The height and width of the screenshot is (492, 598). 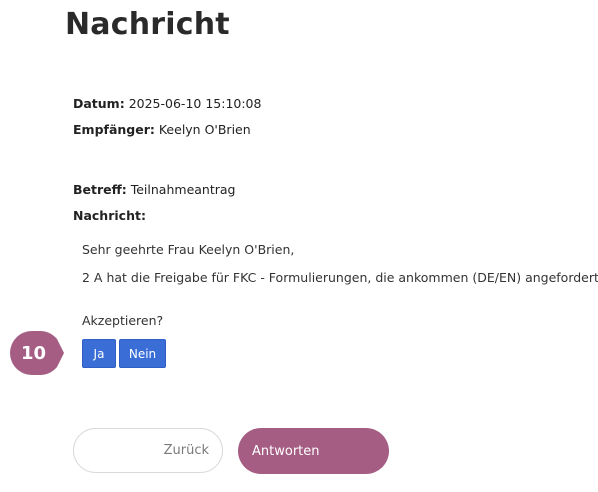 What do you see at coordinates (195, 103) in the screenshot?
I see `date-value: 2025-06-10 15:10:08` at bounding box center [195, 103].